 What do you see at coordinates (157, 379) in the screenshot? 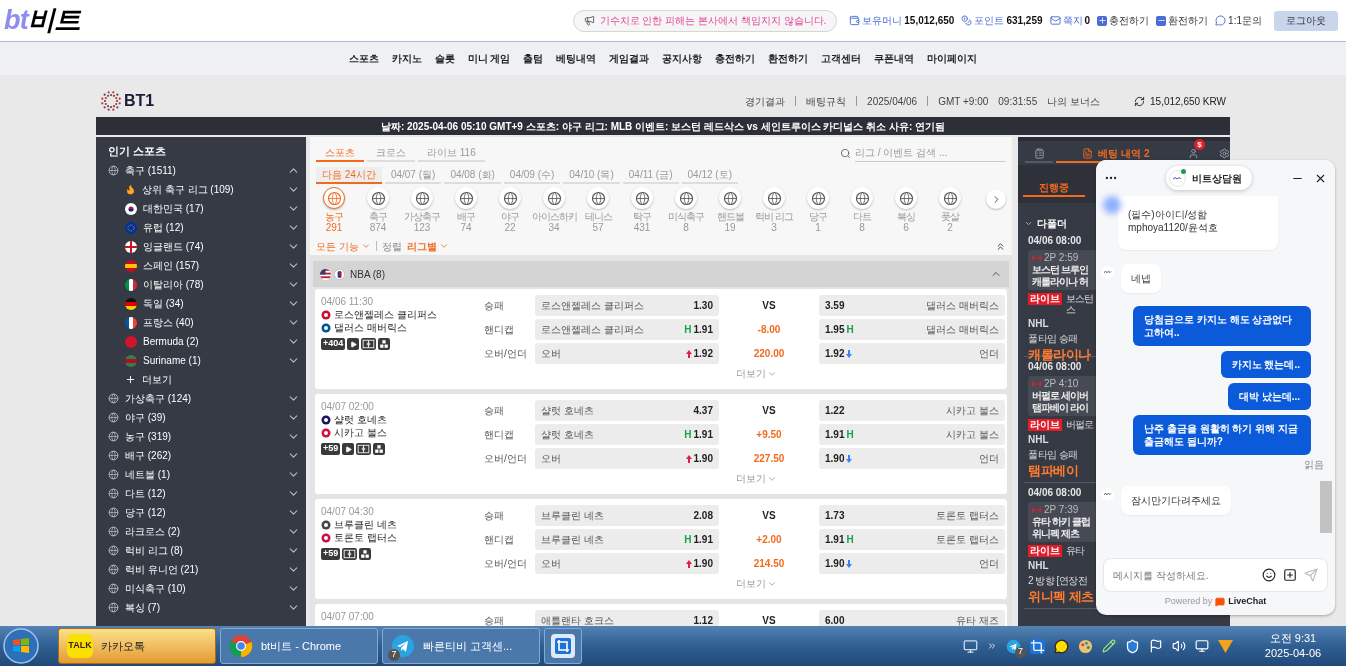
I see `more-link: 더보기` at bounding box center [157, 379].